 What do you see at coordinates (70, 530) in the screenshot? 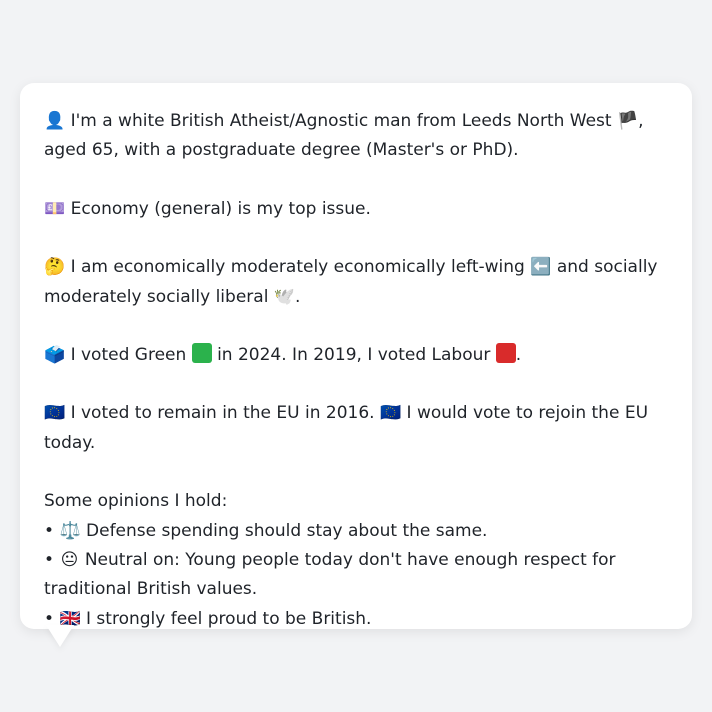
I see `scales-icon: ⚖️` at bounding box center [70, 530].